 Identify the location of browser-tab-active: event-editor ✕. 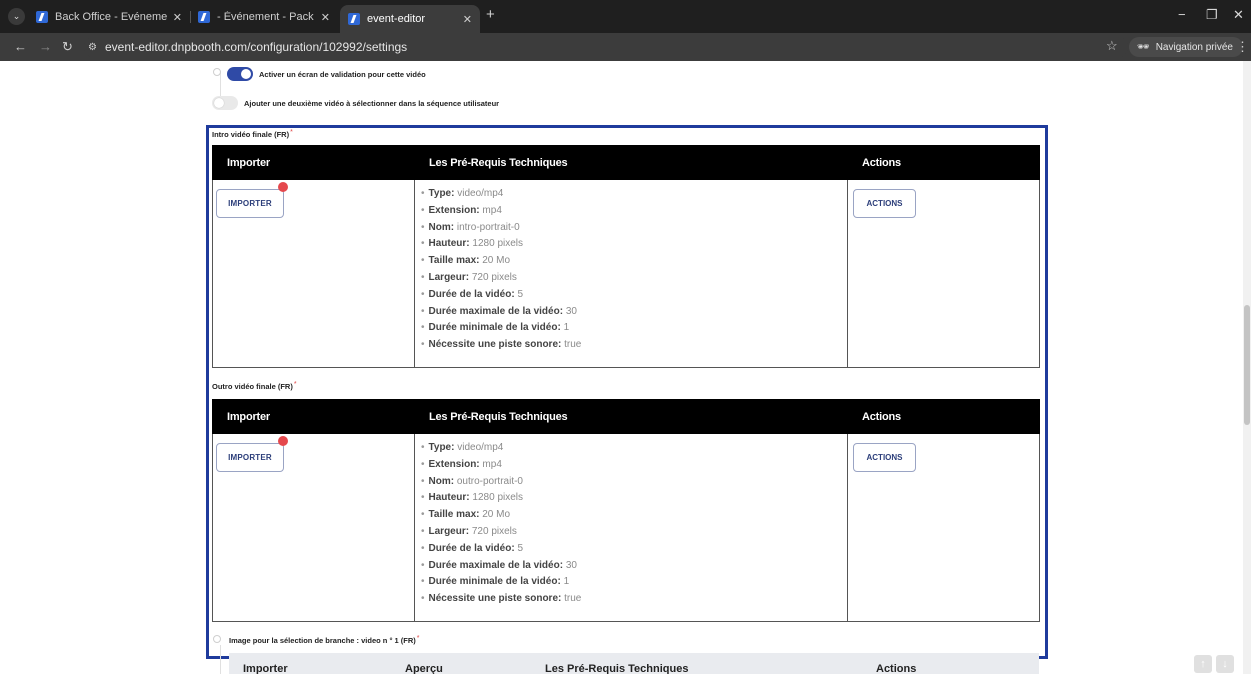
(410, 19).